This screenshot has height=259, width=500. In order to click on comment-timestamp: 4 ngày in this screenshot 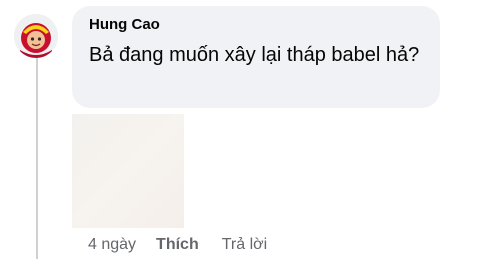, I will do `click(112, 245)`.